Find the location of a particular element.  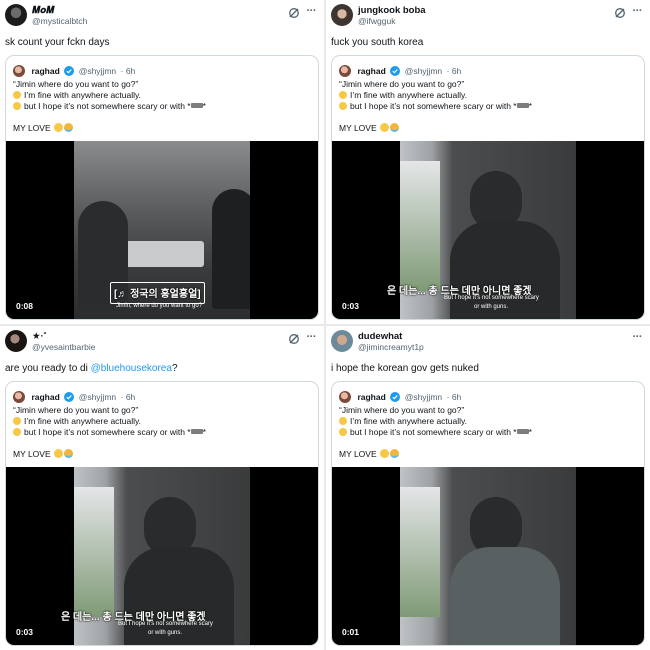

tweet-header: jungkook boba @ifwgguk ··· is located at coordinates (486, 17).